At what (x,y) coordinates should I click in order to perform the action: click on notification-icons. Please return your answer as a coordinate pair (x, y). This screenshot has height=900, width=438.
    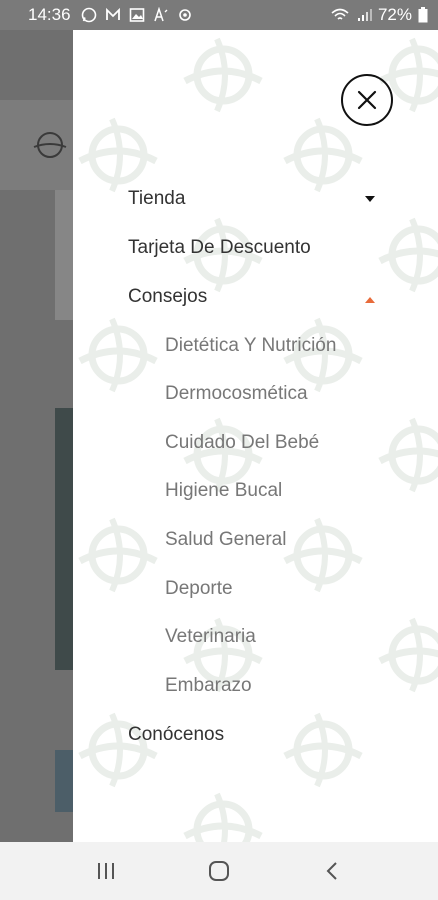
    Looking at the image, I should click on (137, 15).